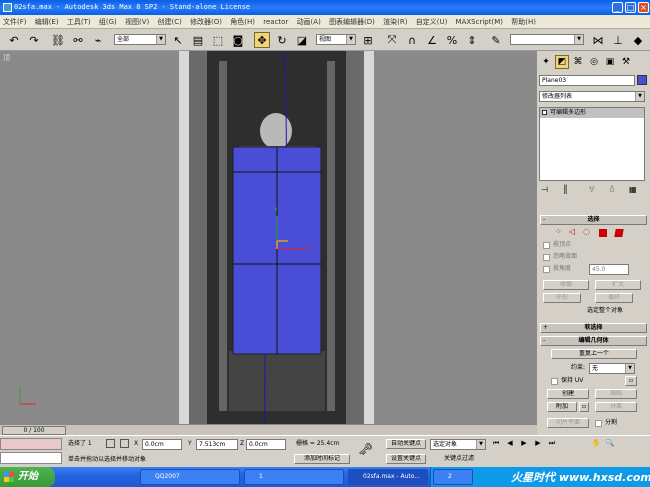  Describe the element at coordinates (616, 394) in the screenshot. I see `collapse-button: 塌陷` at that location.